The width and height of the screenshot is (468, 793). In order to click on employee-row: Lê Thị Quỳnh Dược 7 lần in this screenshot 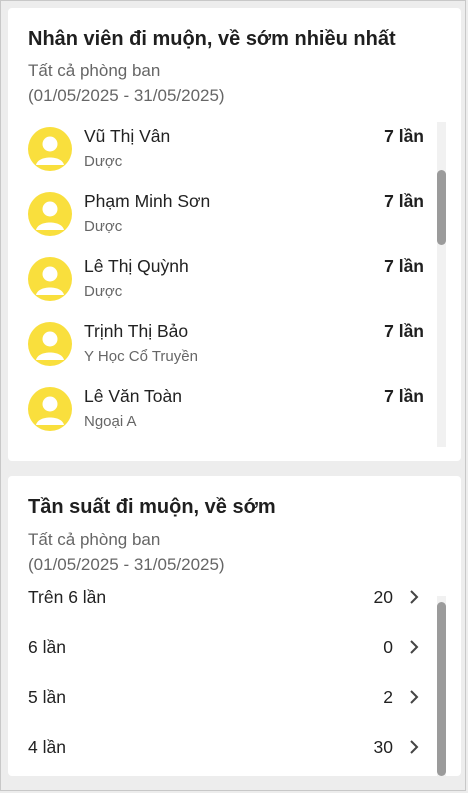, I will do `click(234, 284)`.